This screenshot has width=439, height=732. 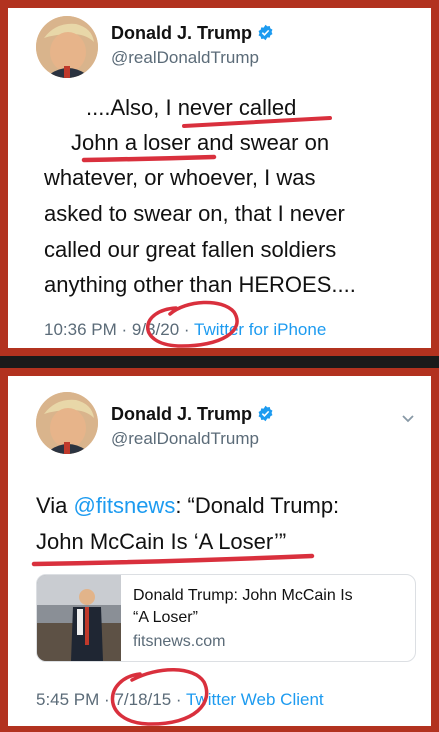 I want to click on tweet-text-line-2: John McCain Is ‘A Loser’”, so click(x=161, y=541).